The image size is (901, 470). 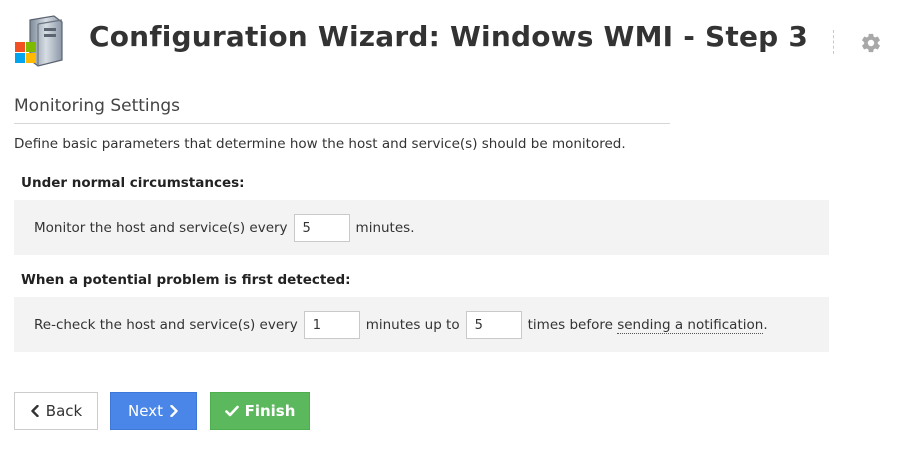 What do you see at coordinates (35, 411) in the screenshot?
I see `chevron-left-icon` at bounding box center [35, 411].